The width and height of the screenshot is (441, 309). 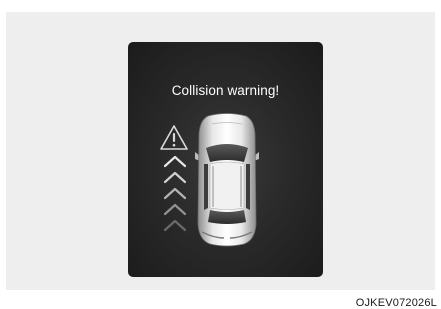 What do you see at coordinates (174, 138) in the screenshot?
I see `warning-triangle-icon` at bounding box center [174, 138].